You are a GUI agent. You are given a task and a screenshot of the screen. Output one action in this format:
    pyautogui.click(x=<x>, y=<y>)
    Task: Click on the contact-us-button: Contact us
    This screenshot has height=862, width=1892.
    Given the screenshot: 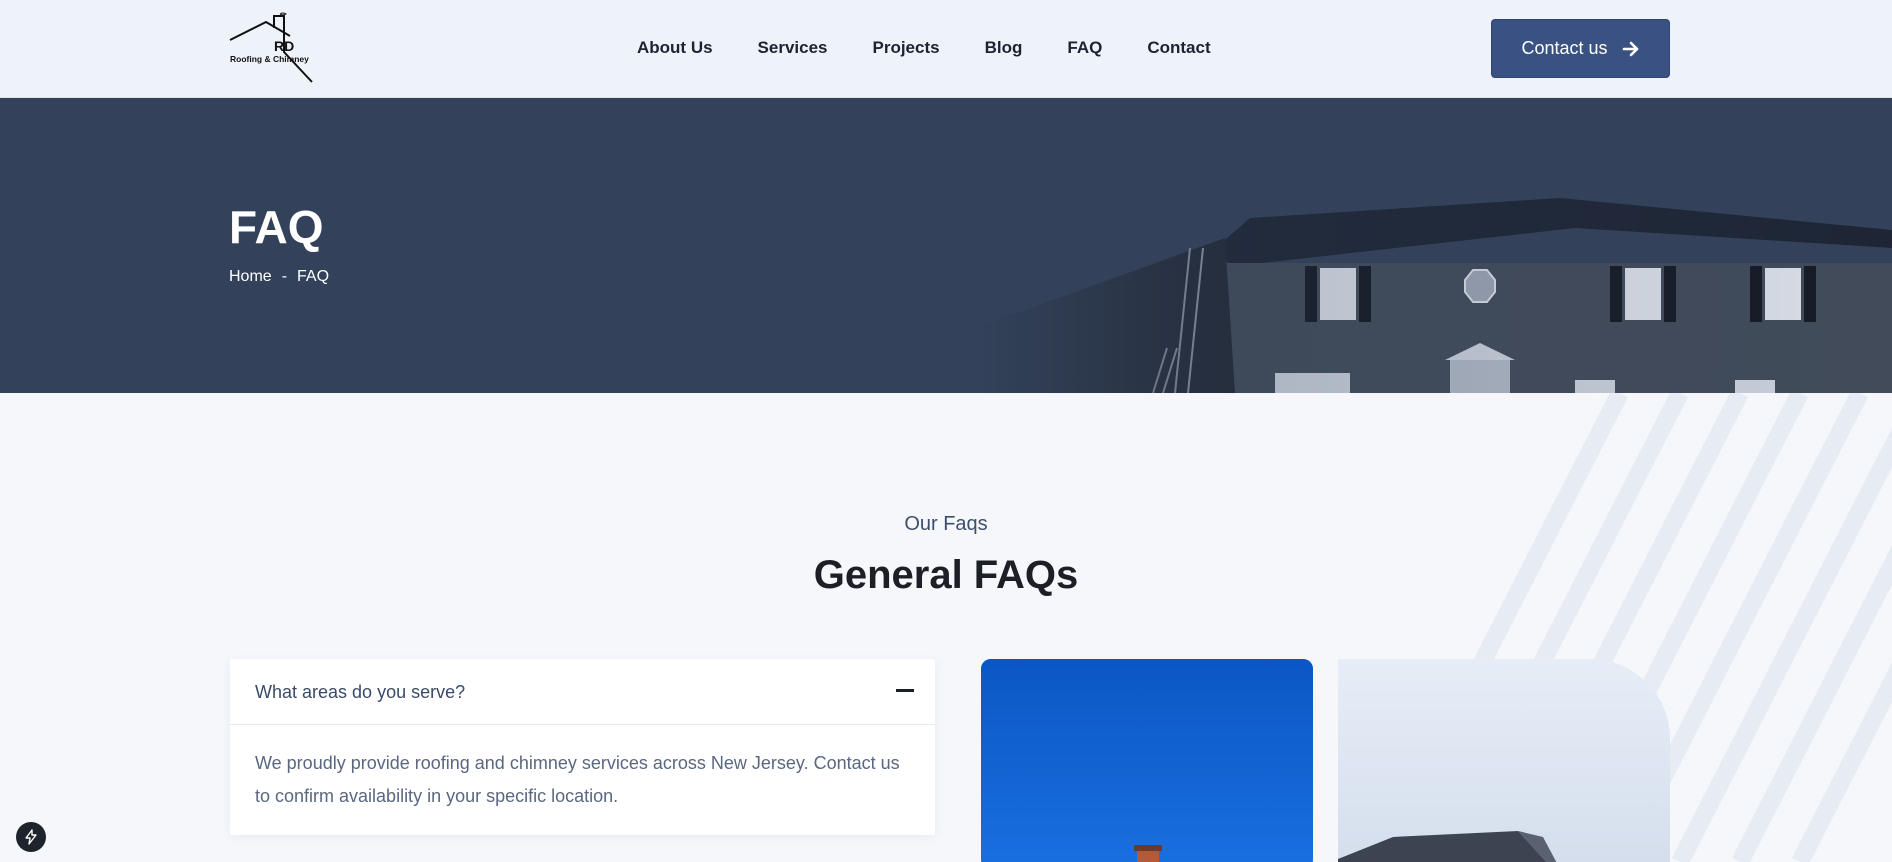 What is the action you would take?
    pyautogui.click(x=1580, y=48)
    